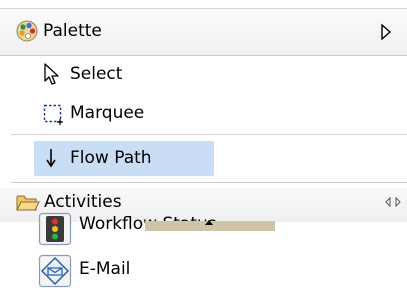 Image resolution: width=407 pixels, height=290 pixels. I want to click on entry-email: E-Mail, so click(203, 272).